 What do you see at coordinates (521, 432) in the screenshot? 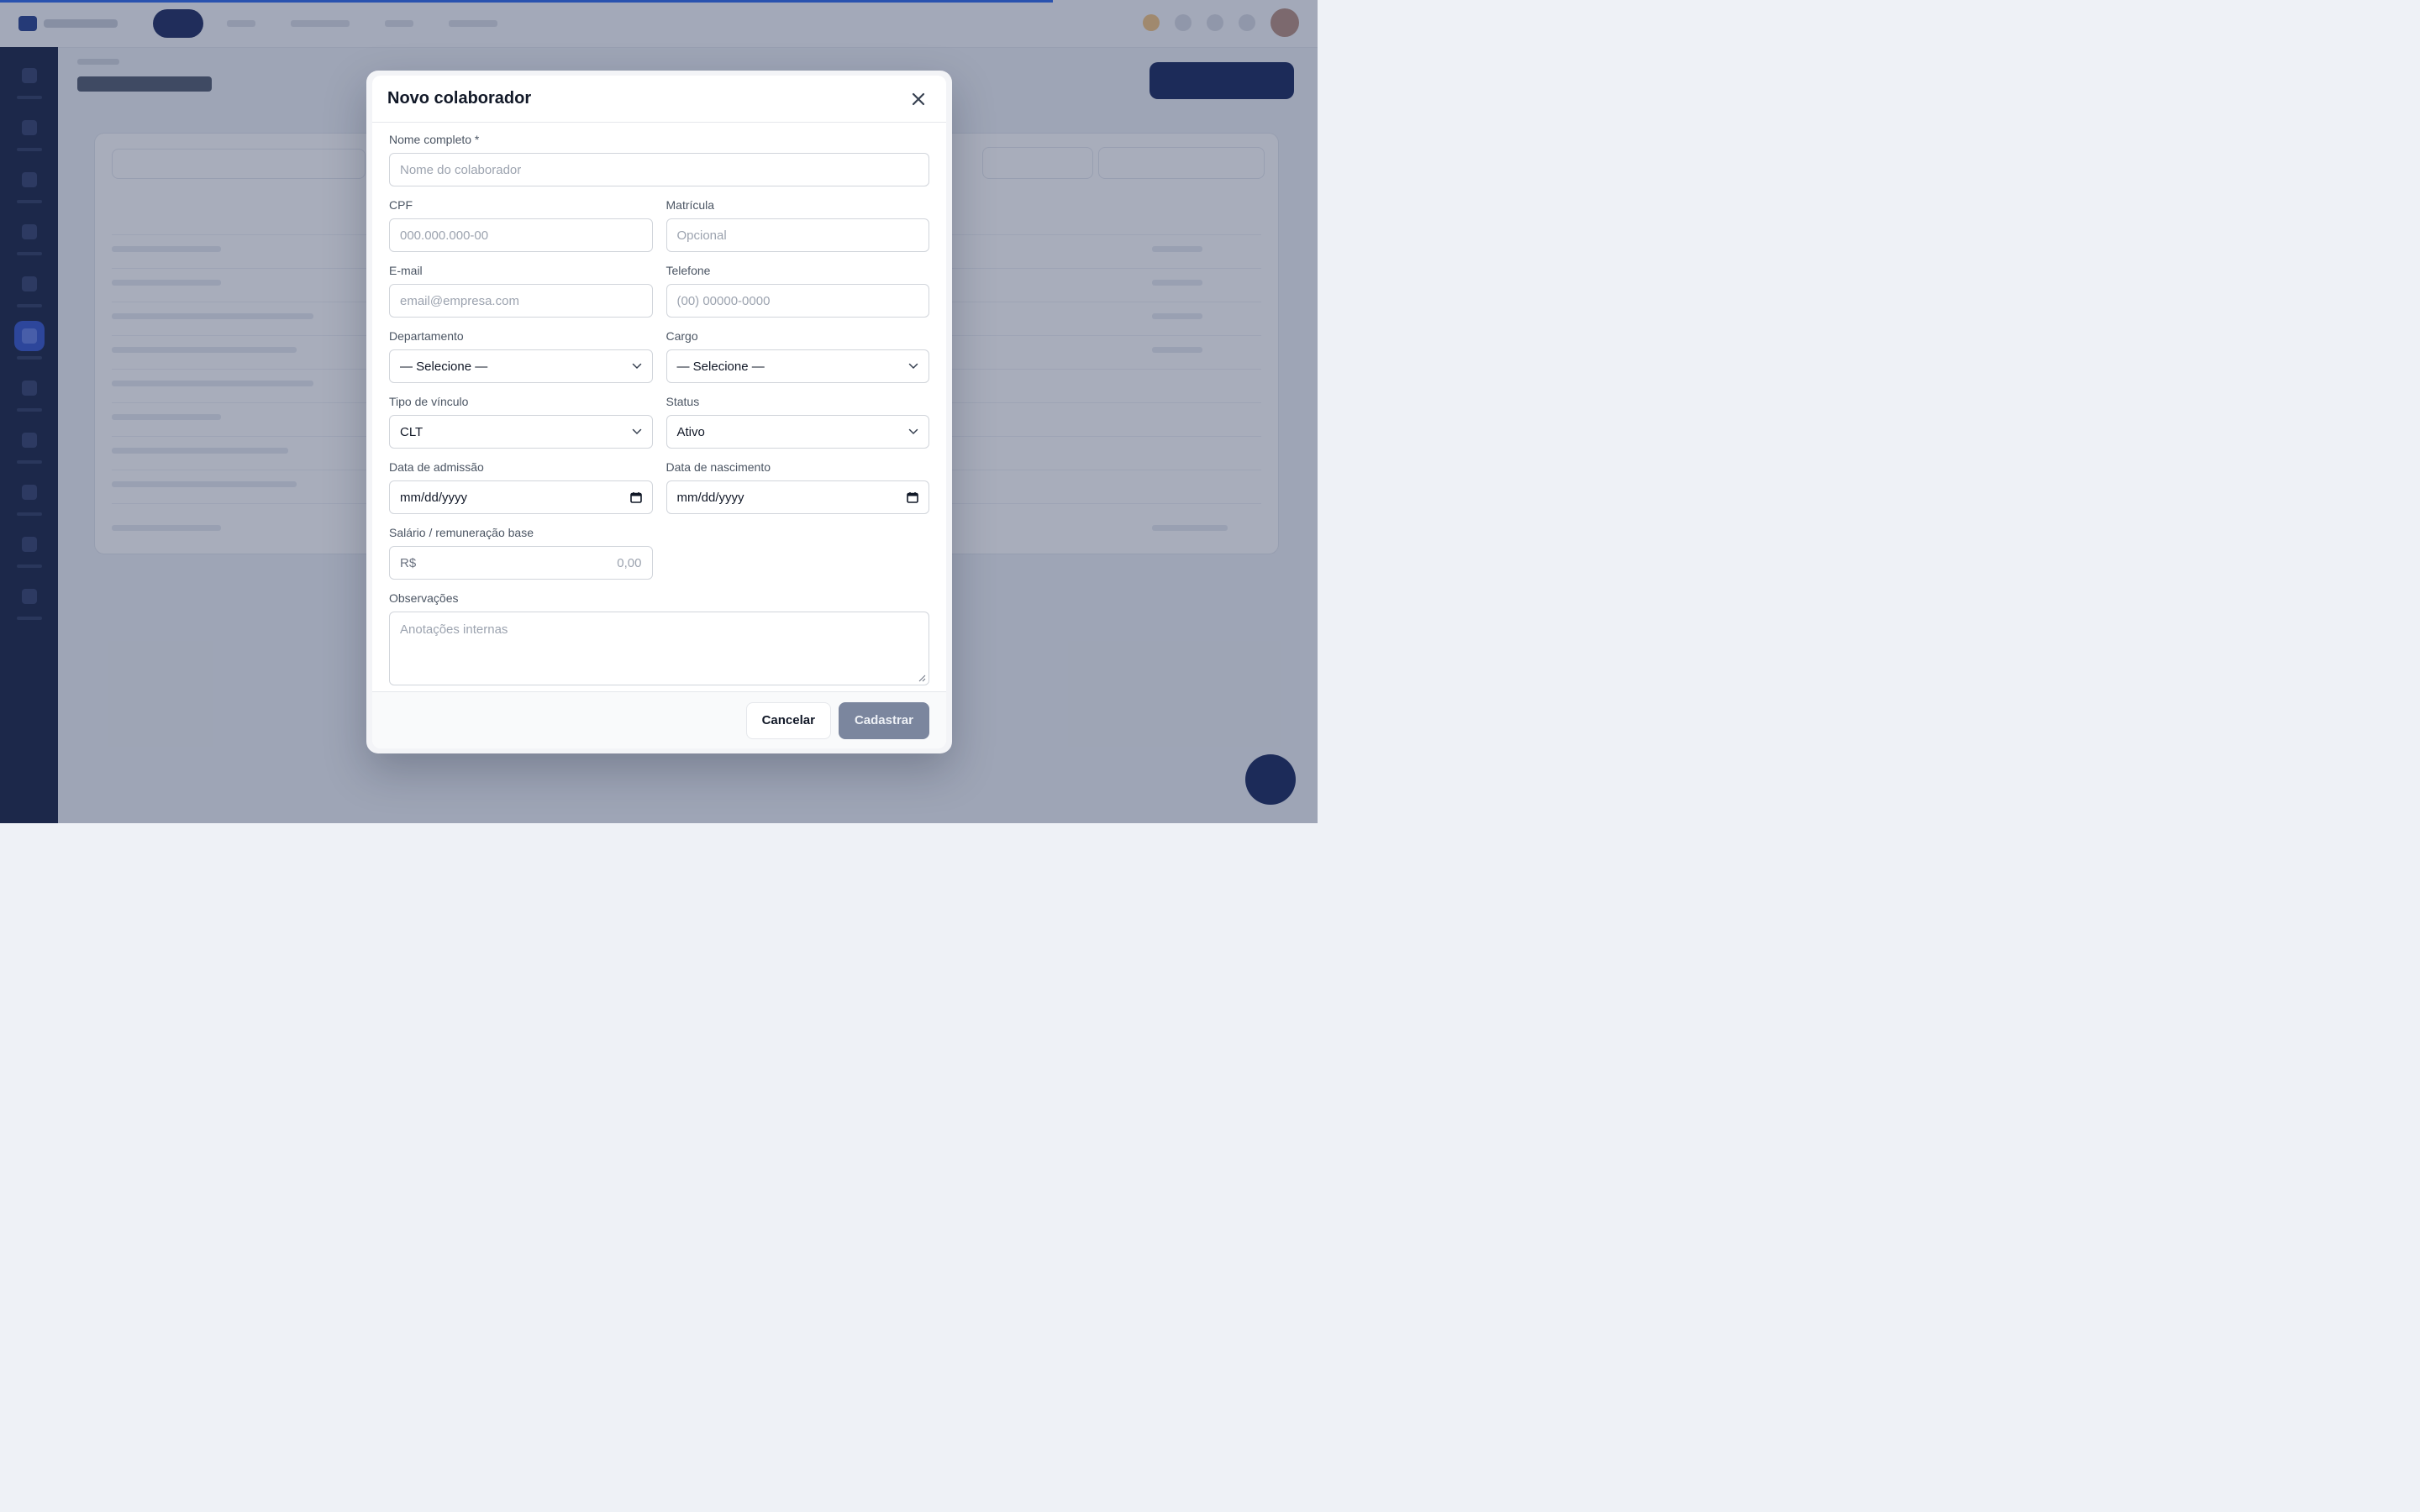
I see `tipo-vinculo-select: CLT` at bounding box center [521, 432].